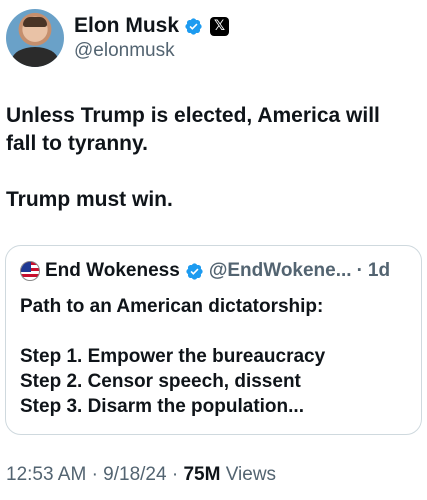 Image resolution: width=427 pixels, height=500 pixels. Describe the element at coordinates (134, 474) in the screenshot. I see `tweet-date: 9/18/24` at that location.